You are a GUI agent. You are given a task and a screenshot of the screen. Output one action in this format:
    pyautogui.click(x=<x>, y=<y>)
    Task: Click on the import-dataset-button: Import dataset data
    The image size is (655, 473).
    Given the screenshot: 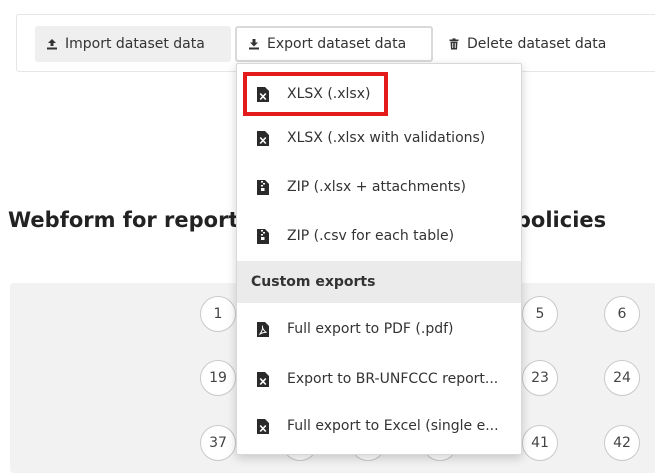 What is the action you would take?
    pyautogui.click(x=133, y=44)
    